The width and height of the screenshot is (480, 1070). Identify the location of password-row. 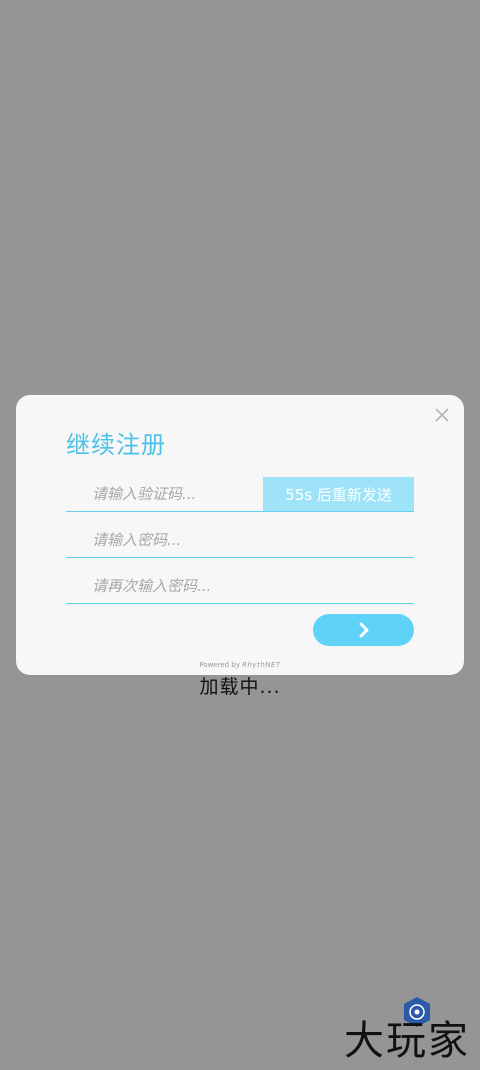
(240, 540).